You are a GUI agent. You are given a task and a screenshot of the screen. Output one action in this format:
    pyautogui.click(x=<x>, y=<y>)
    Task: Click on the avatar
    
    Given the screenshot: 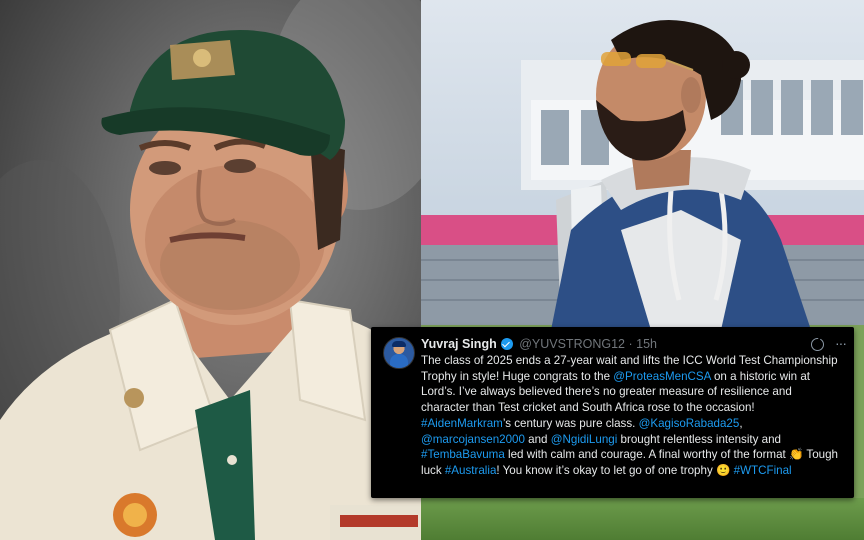 What is the action you would take?
    pyautogui.click(x=399, y=353)
    